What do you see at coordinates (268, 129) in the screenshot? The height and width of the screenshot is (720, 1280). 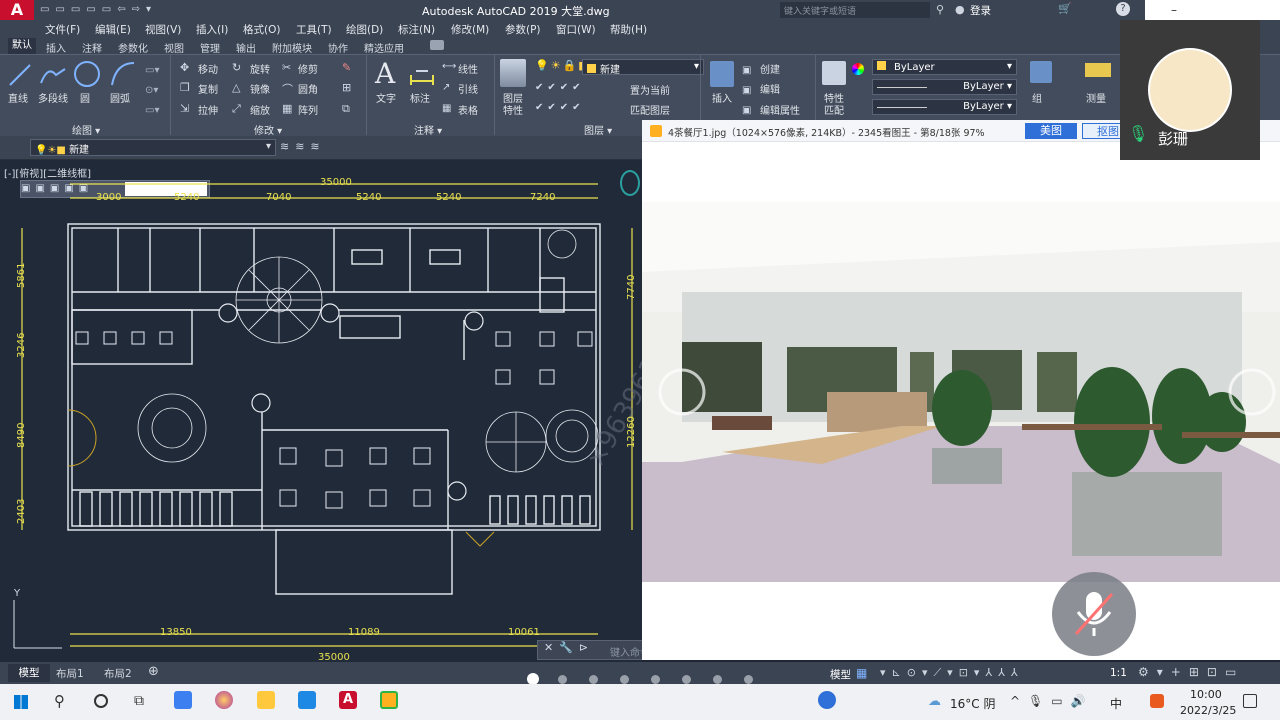 I see `modify-panel-title: 修改 ▾` at bounding box center [268, 129].